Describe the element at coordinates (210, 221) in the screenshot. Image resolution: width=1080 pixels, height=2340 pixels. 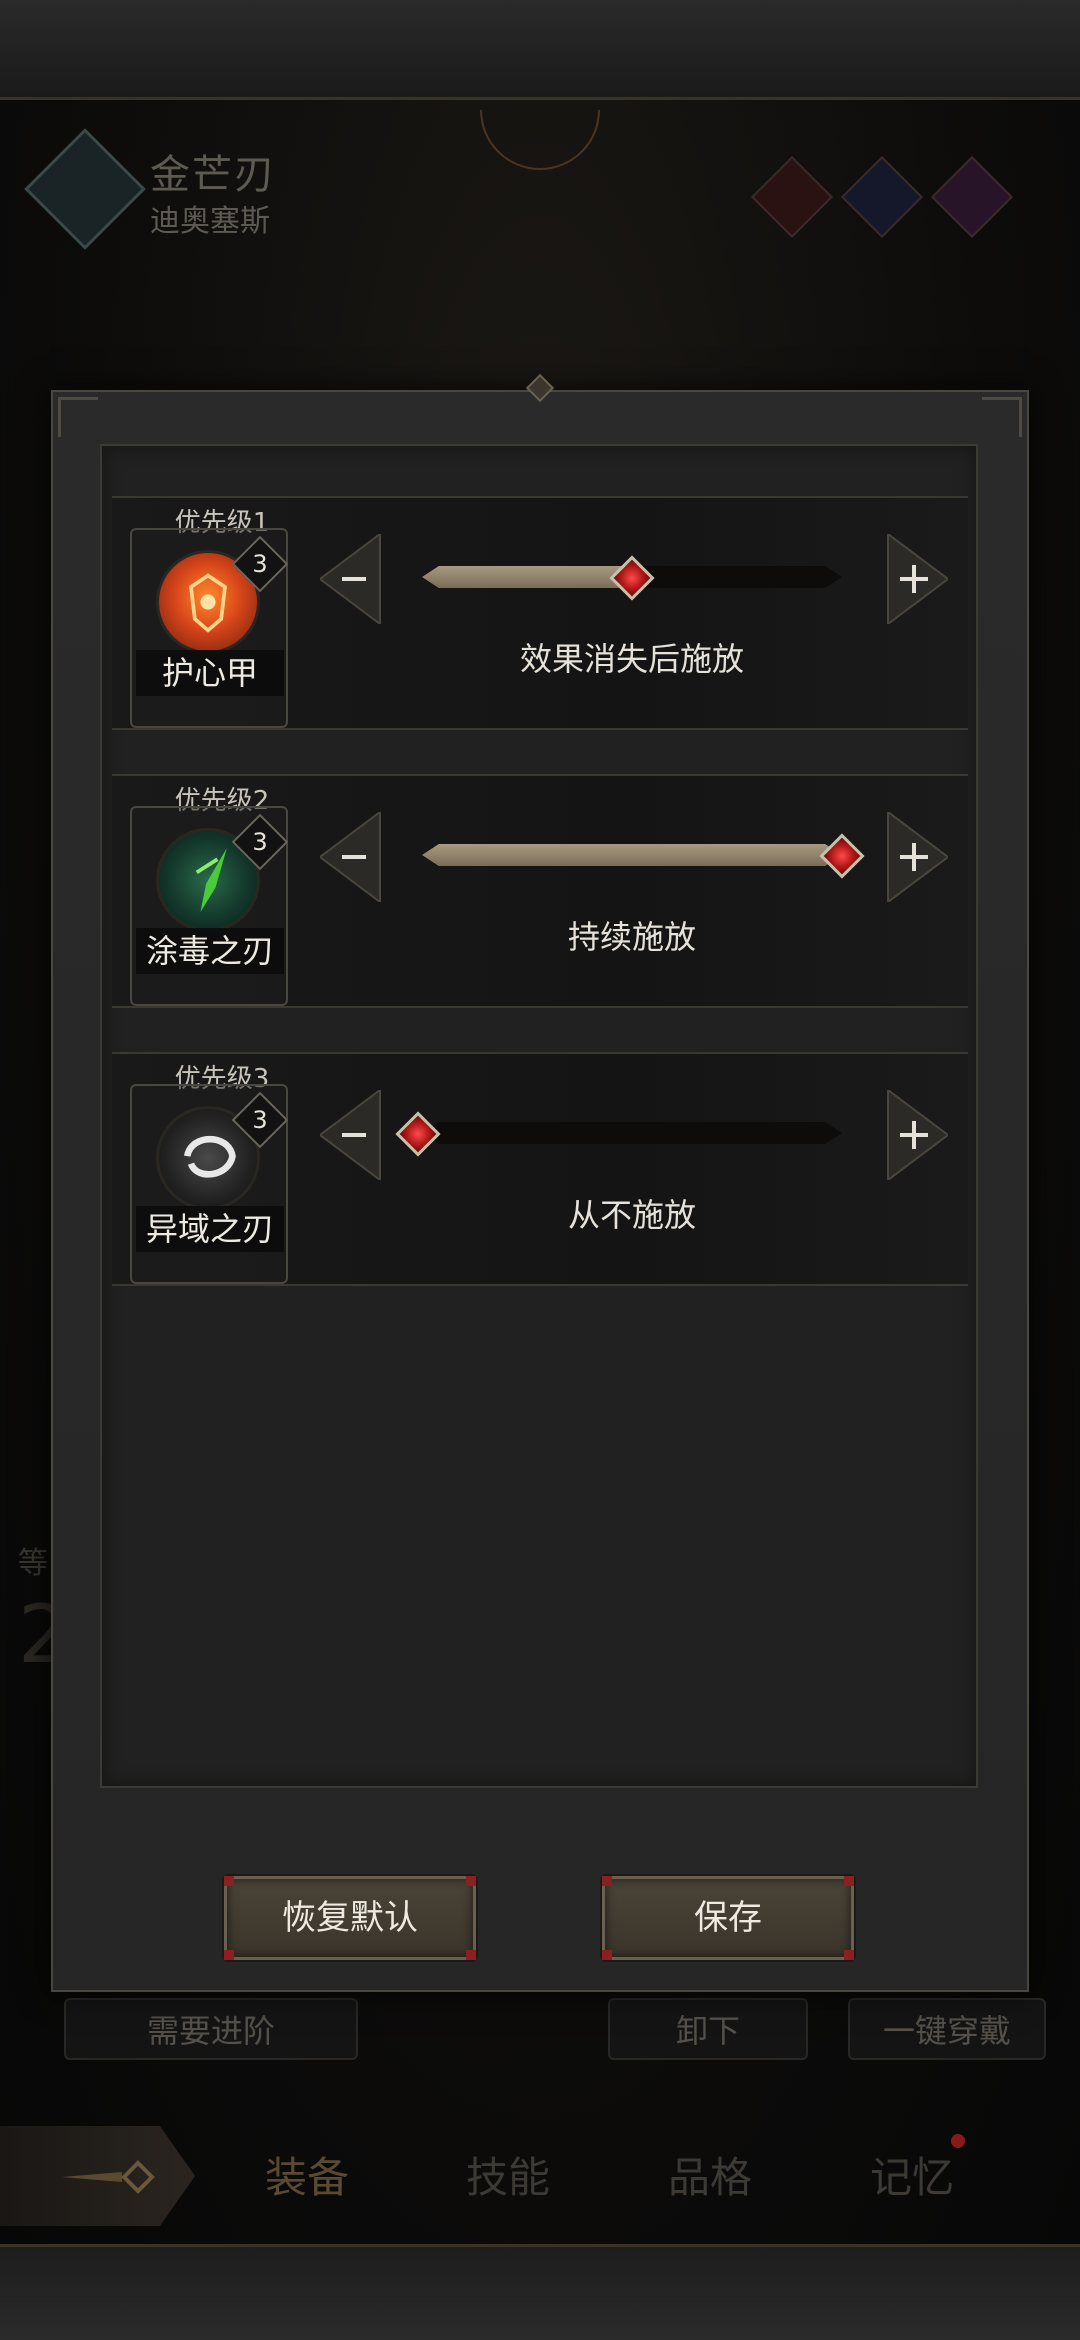
I see `hero-subtitle: 迪奥塞斯` at that location.